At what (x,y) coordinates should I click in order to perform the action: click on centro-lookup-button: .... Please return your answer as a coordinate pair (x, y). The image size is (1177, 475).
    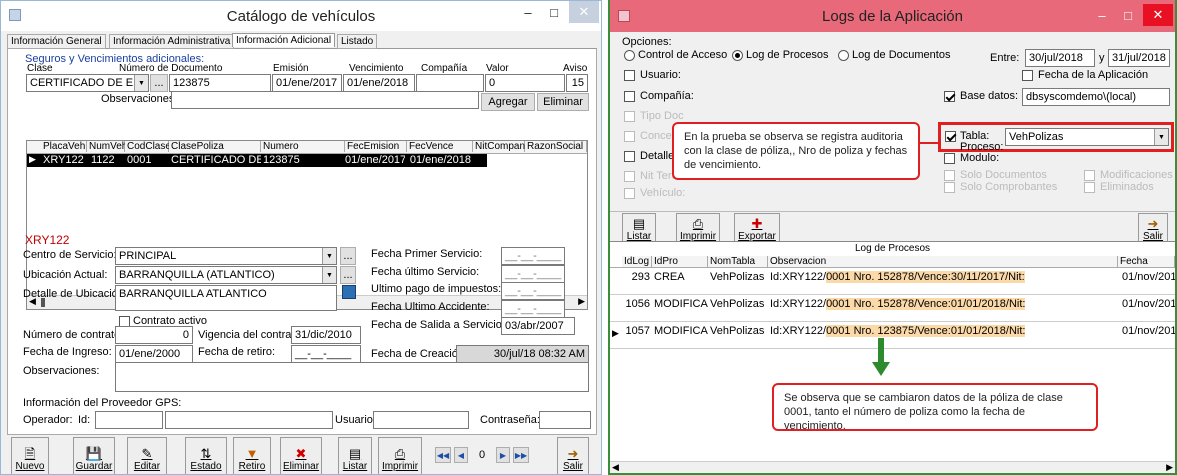
    Looking at the image, I should click on (348, 256).